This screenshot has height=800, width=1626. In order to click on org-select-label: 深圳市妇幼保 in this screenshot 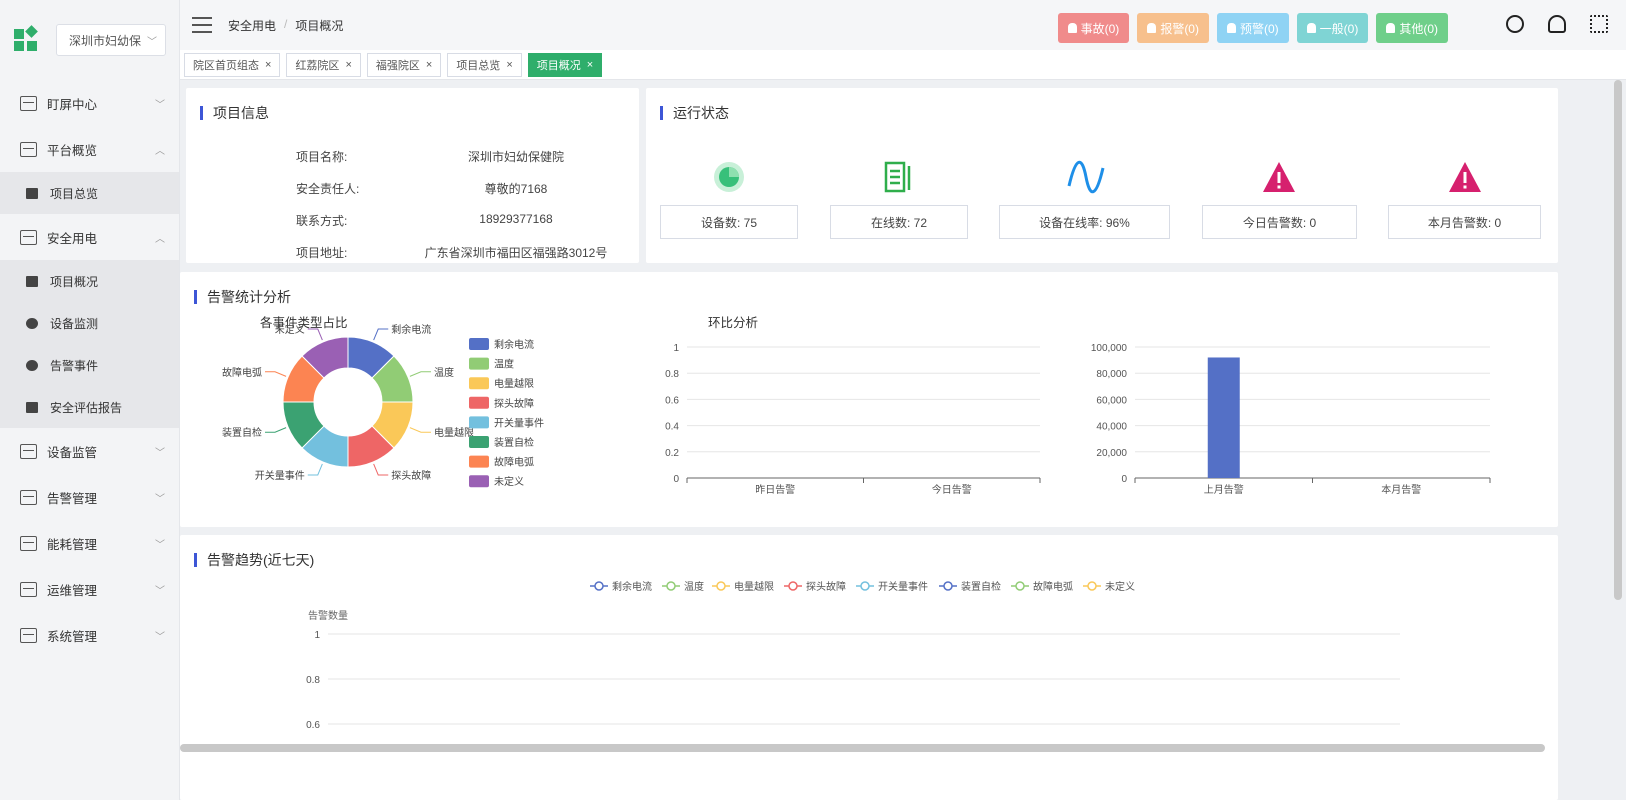, I will do `click(105, 40)`.